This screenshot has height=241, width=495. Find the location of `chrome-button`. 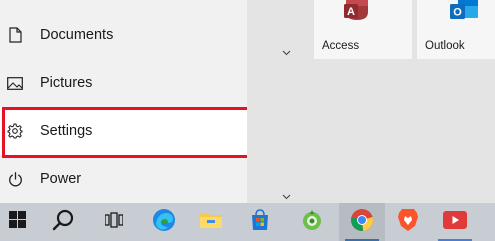

chrome-button is located at coordinates (362, 222).